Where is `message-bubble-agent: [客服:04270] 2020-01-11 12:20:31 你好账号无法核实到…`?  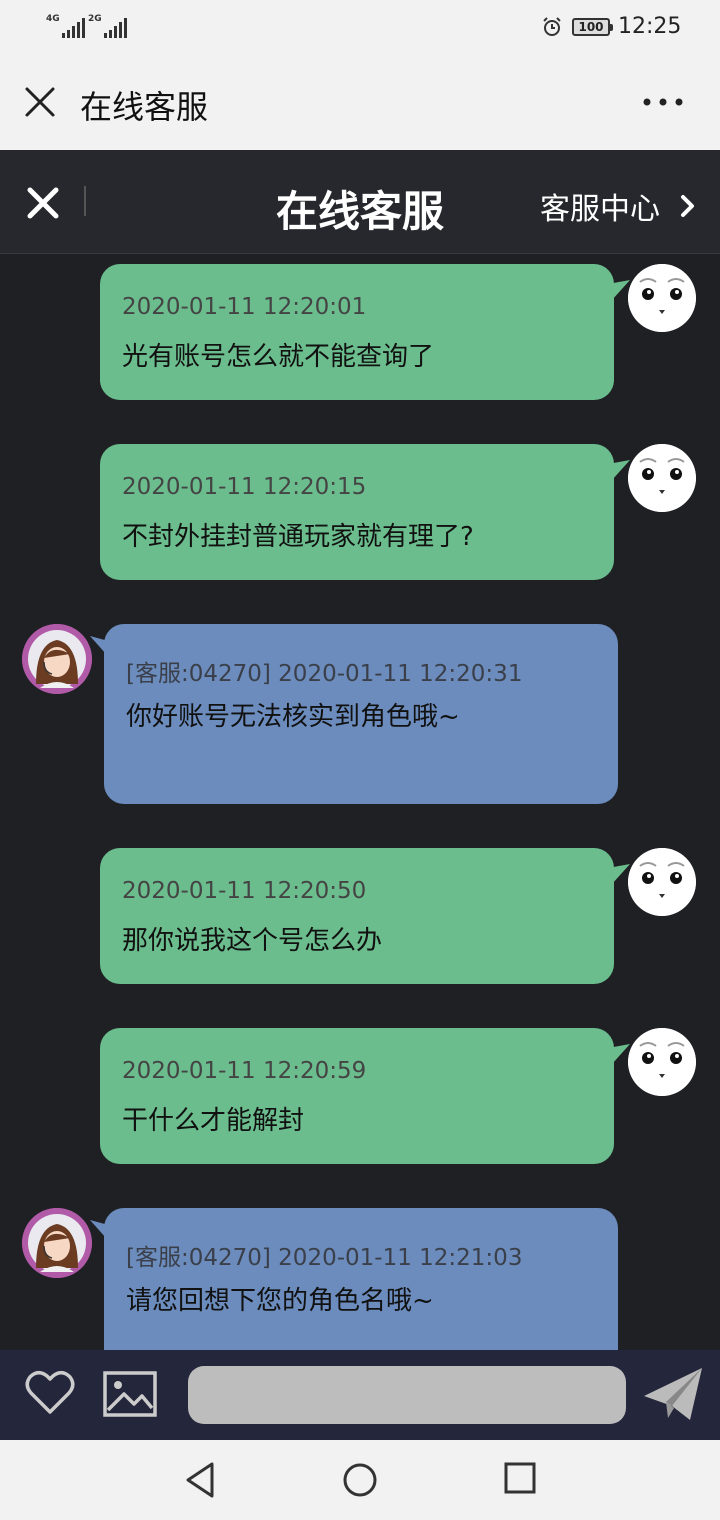 message-bubble-agent: [客服:04270] 2020-01-11 12:20:31 你好账号无法核实到… is located at coordinates (361, 714).